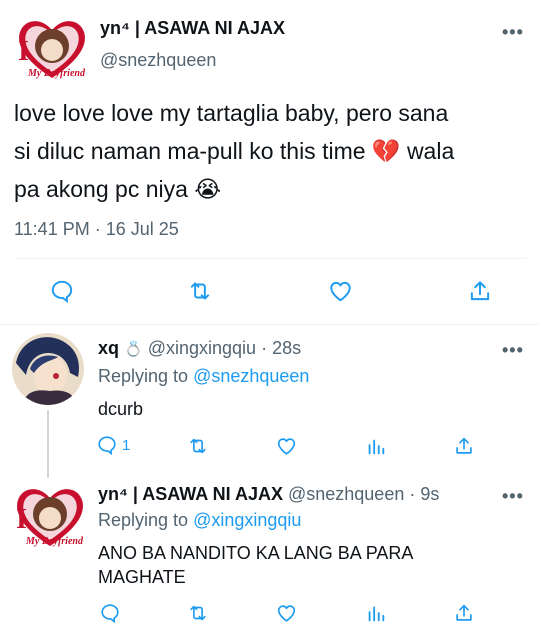  I want to click on reply2-like-button, so click(286, 613).